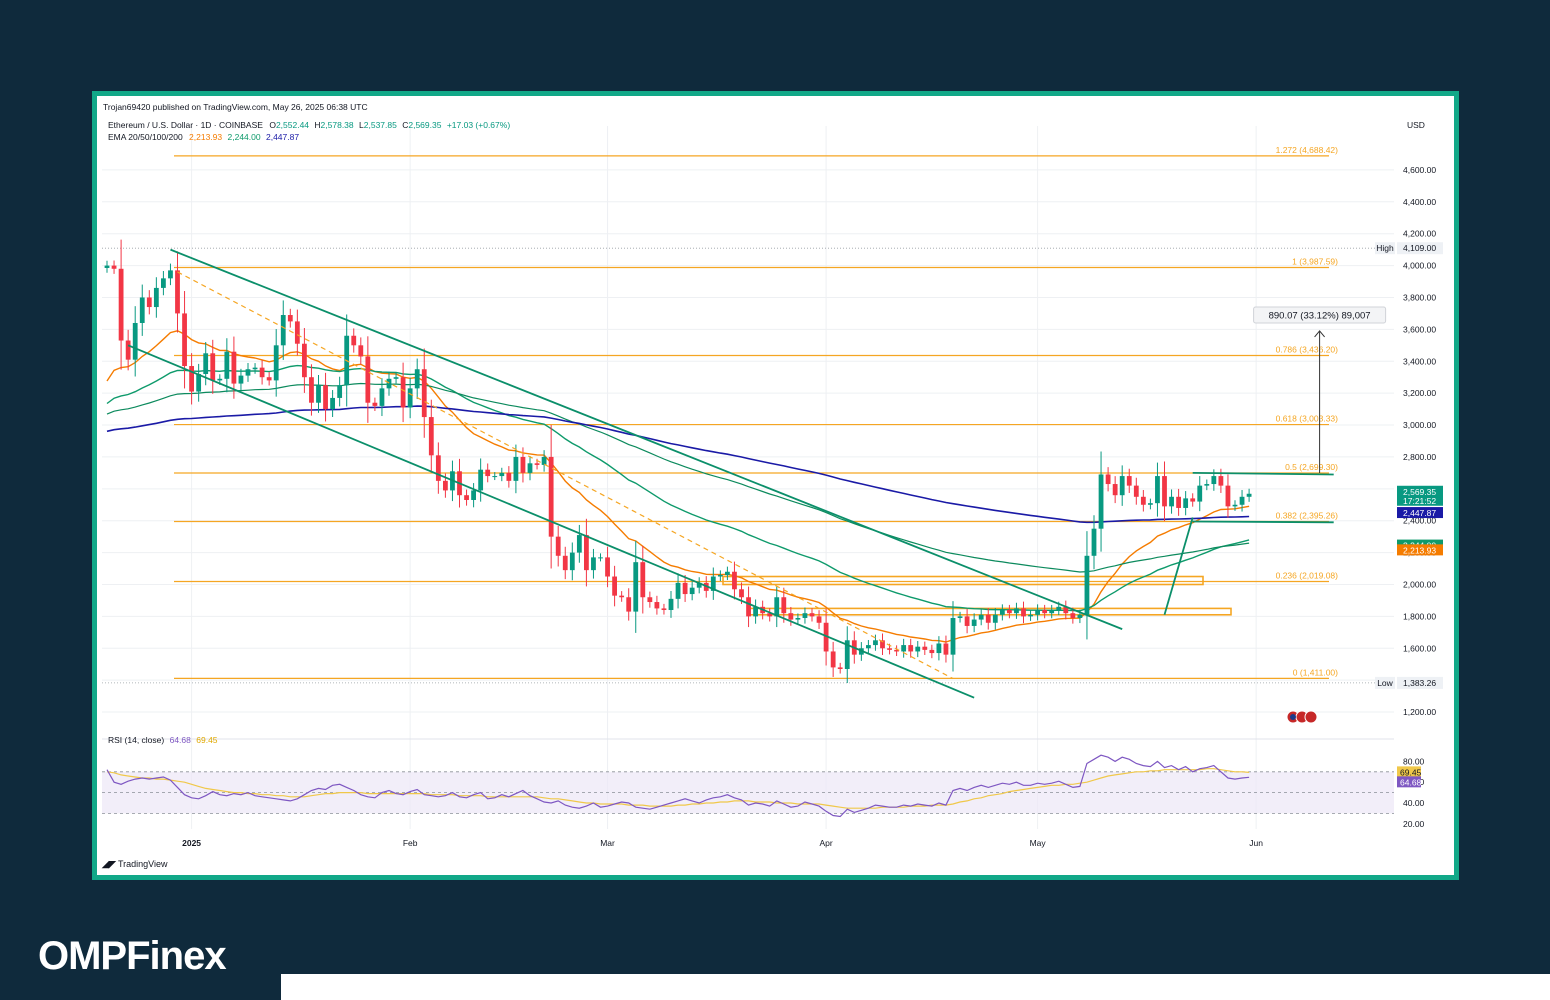  What do you see at coordinates (134, 864) in the screenshot?
I see `tradingview-logo: ◢◤ TradingView` at bounding box center [134, 864].